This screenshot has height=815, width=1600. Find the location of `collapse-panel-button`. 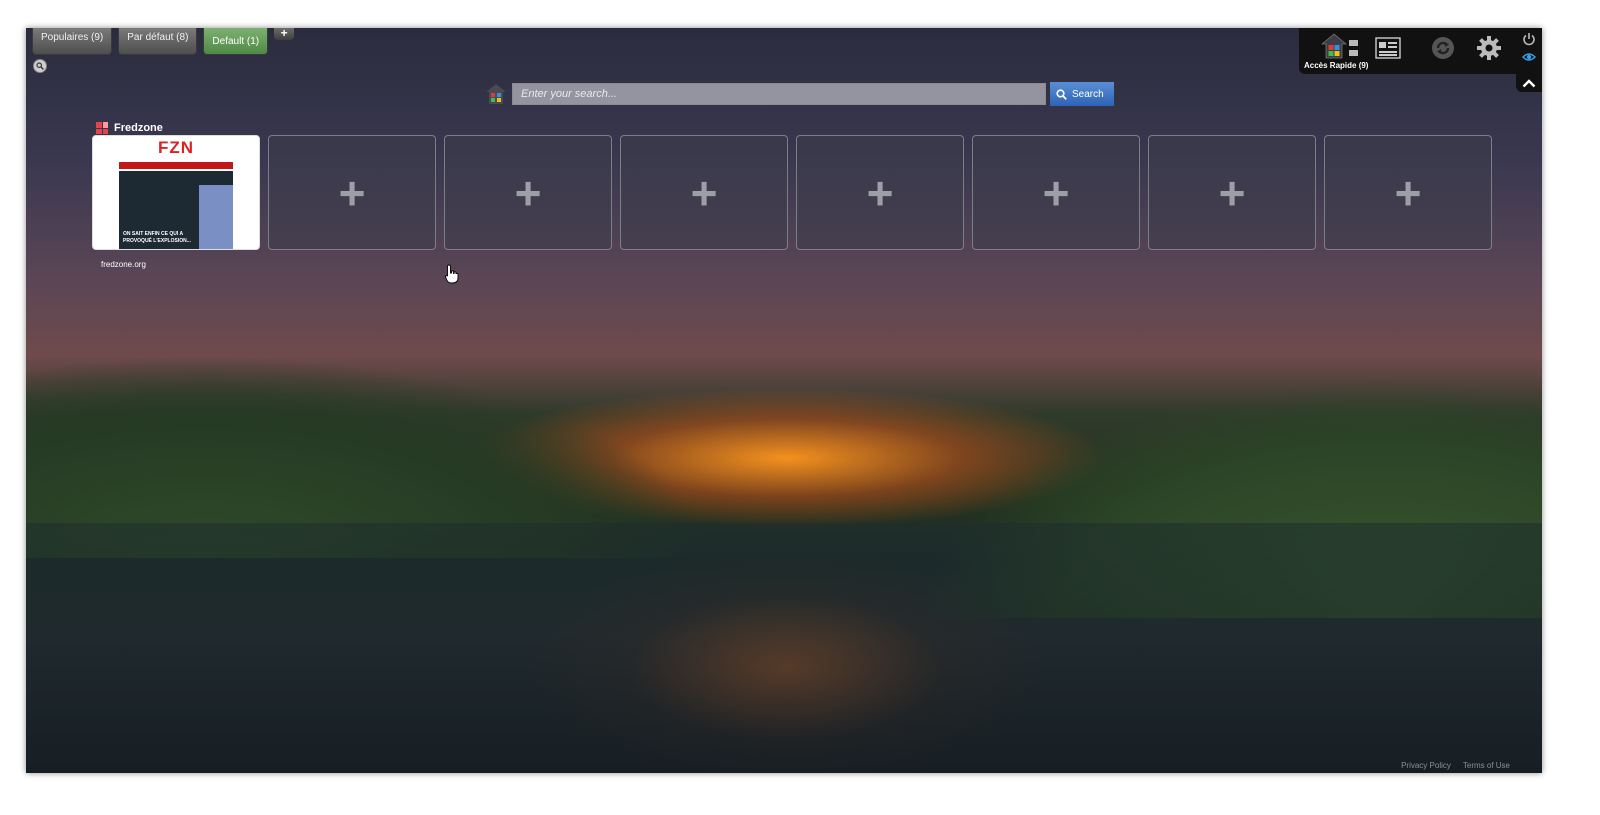

collapse-panel-button is located at coordinates (1529, 83).